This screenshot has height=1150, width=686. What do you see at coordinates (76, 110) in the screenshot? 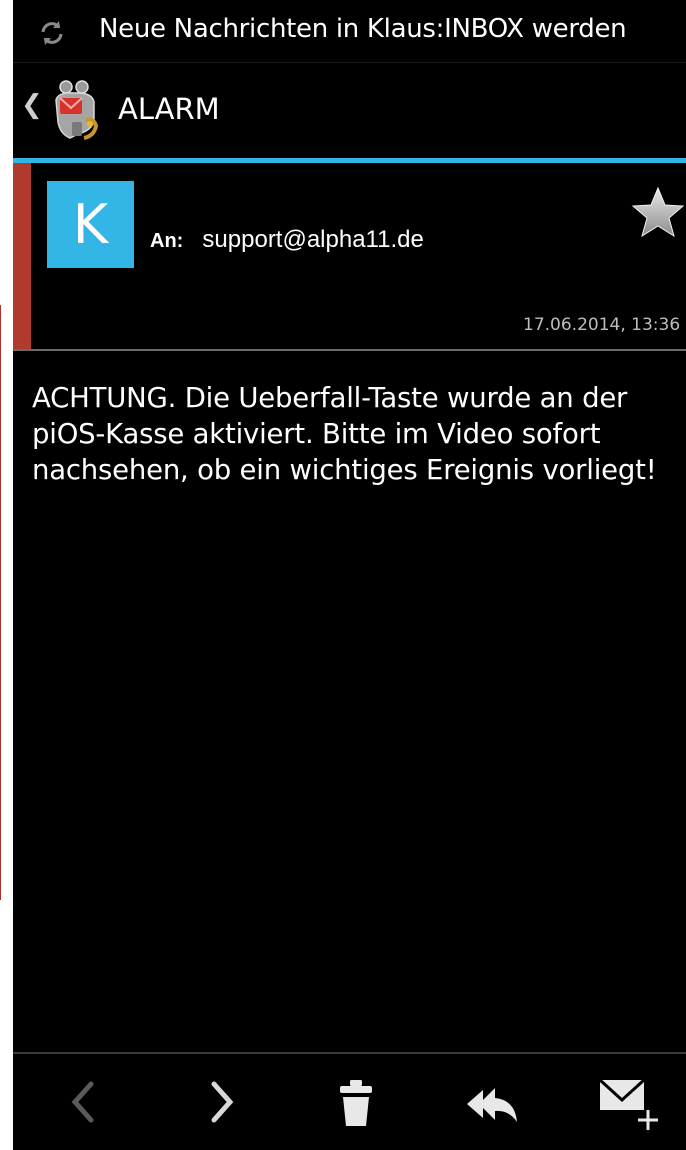
I see `k9-mail-dog-icon` at bounding box center [76, 110].